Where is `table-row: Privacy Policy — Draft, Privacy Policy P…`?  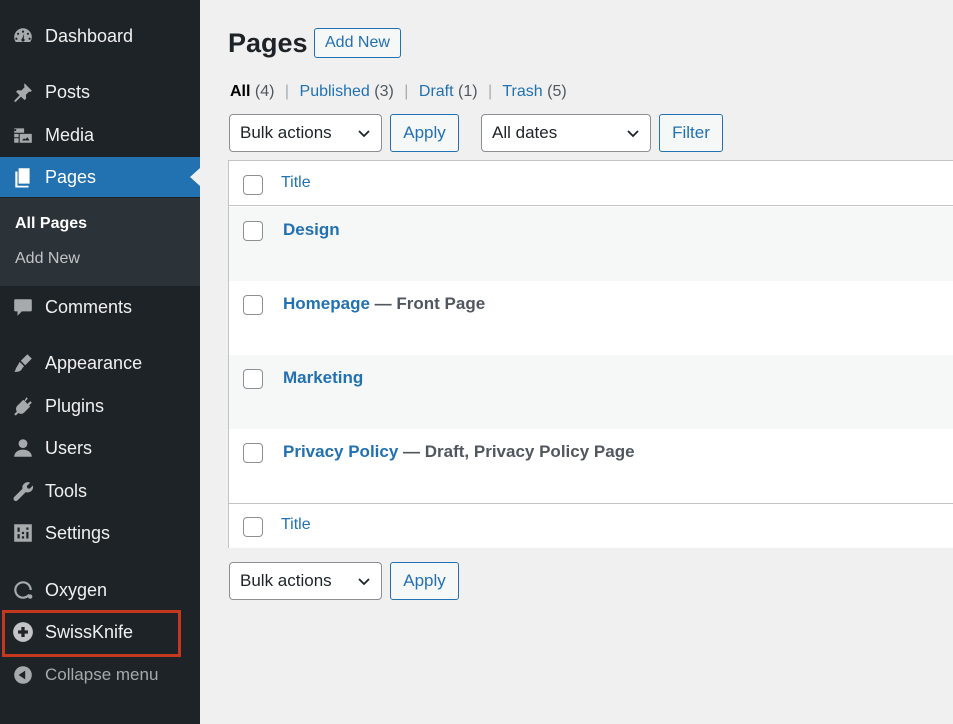 table-row: Privacy Policy — Draft, Privacy Policy P… is located at coordinates (591, 466).